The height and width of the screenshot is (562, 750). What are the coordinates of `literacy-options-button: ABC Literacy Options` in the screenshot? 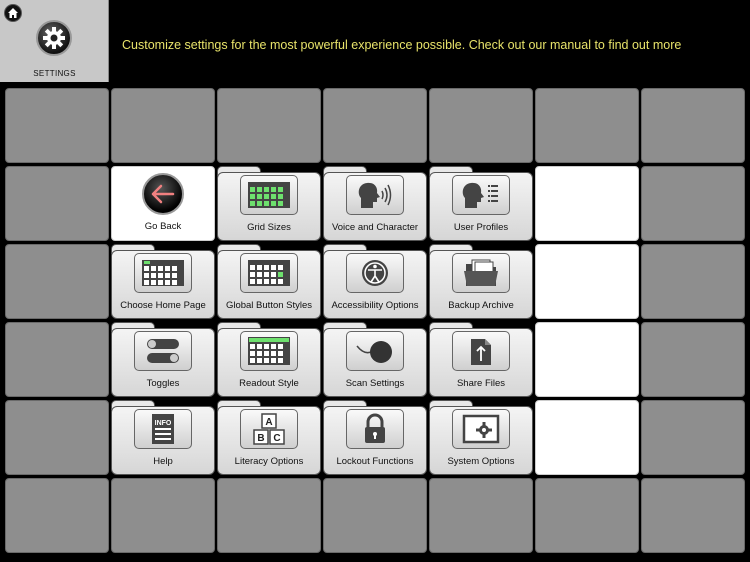 It's located at (269, 437).